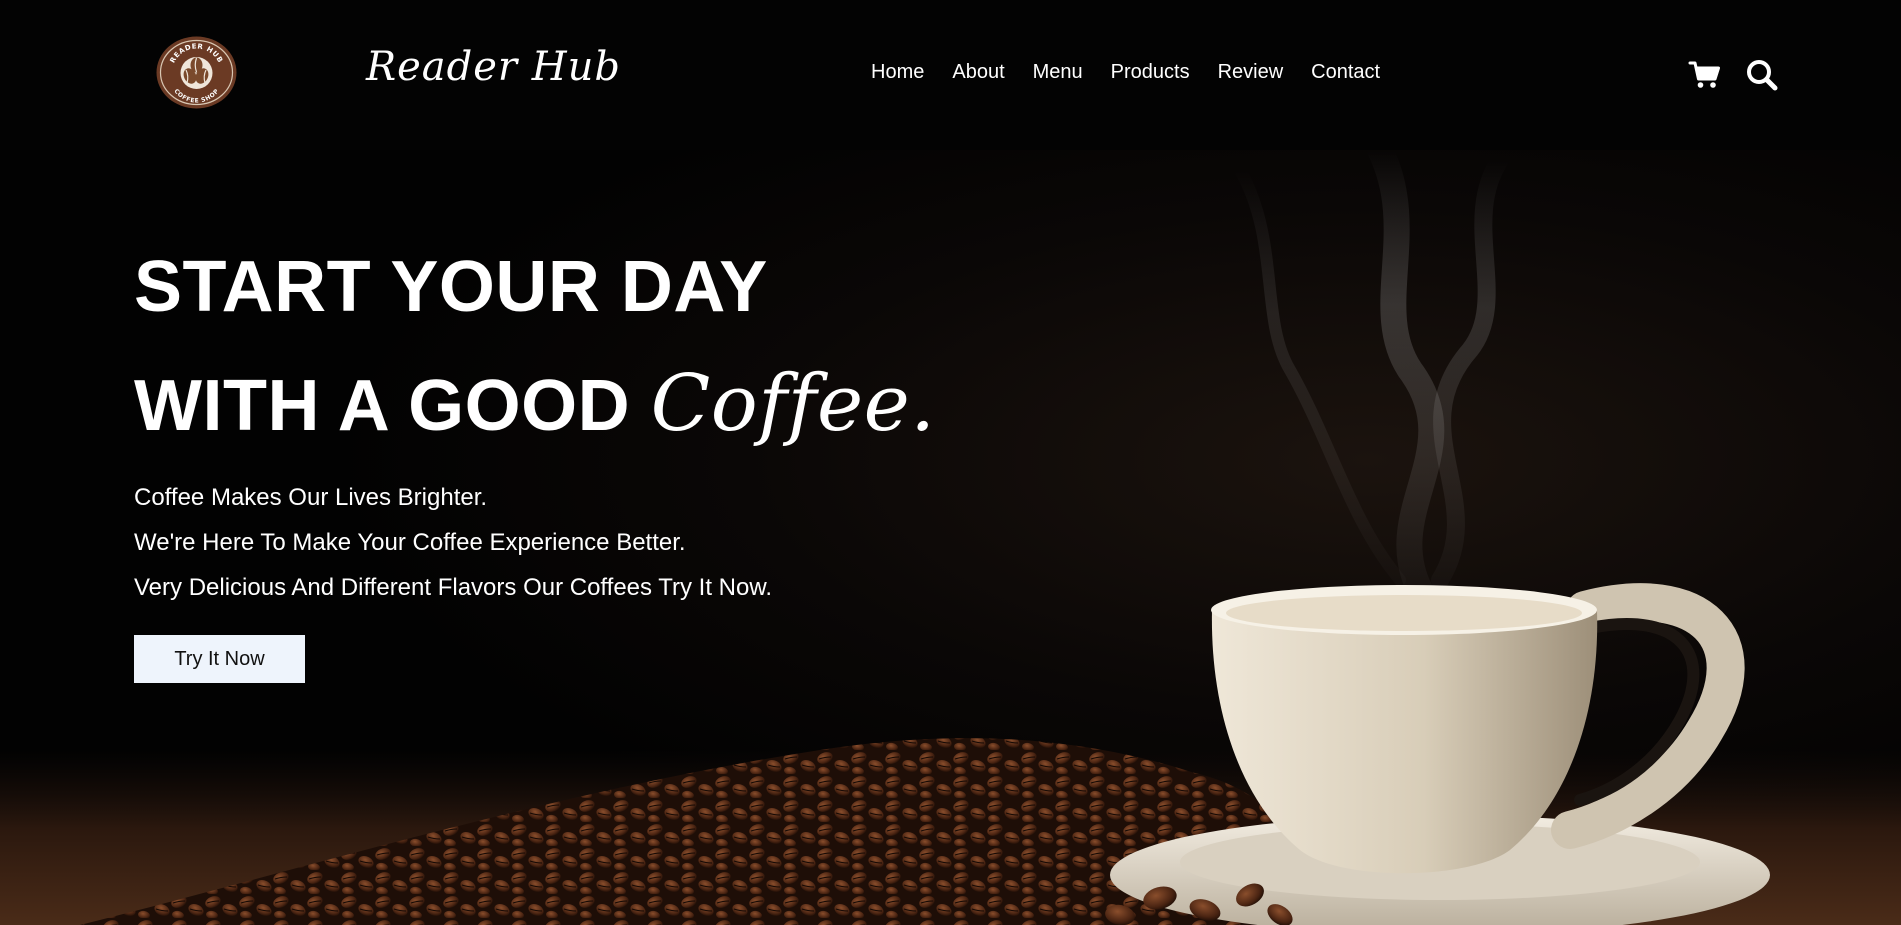 The height and width of the screenshot is (925, 1901). Describe the element at coordinates (1058, 72) in the screenshot. I see `nav-menu: Menu` at that location.